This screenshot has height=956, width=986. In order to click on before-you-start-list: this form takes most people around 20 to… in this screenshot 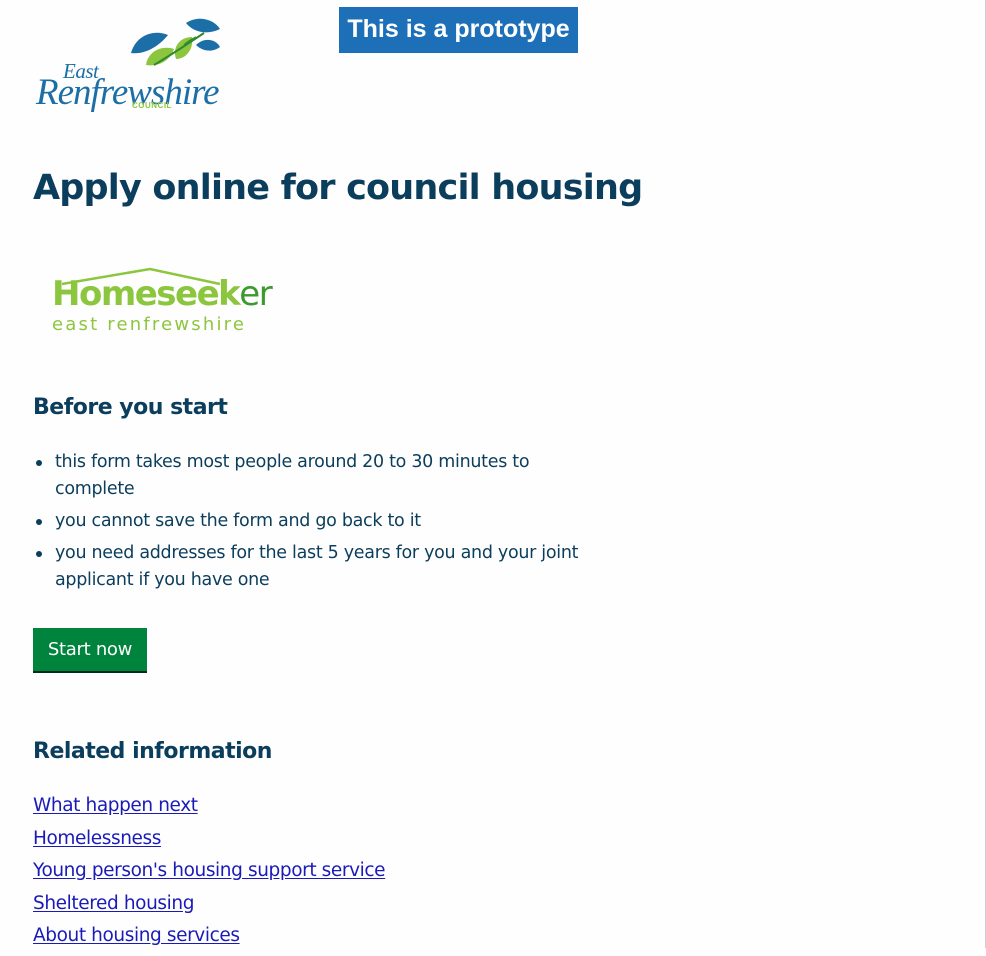, I will do `click(323, 524)`.